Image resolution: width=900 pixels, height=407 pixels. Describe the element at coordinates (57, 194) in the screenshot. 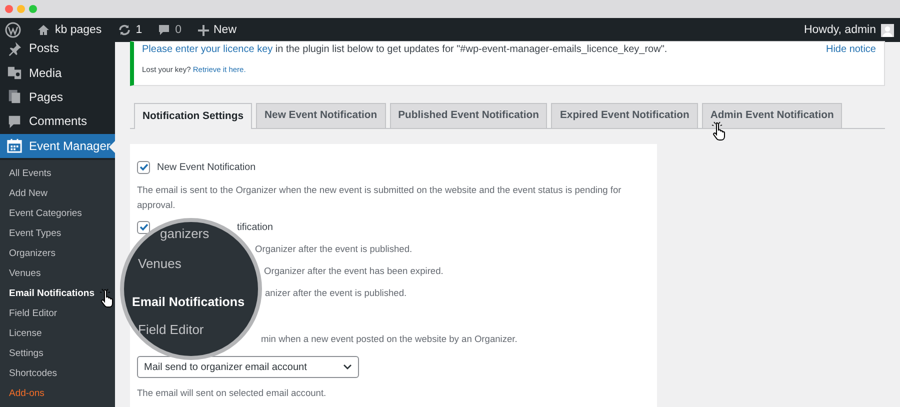

I see `submenu-item: Add New` at that location.